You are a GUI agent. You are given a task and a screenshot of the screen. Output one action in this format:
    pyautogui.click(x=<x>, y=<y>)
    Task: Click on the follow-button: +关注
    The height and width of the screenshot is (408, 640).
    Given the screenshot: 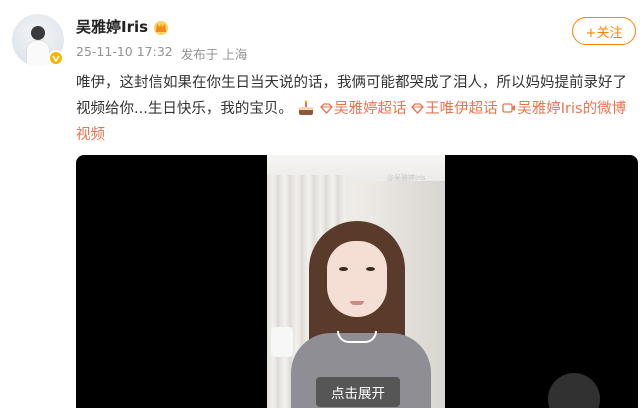 What is the action you would take?
    pyautogui.click(x=604, y=31)
    